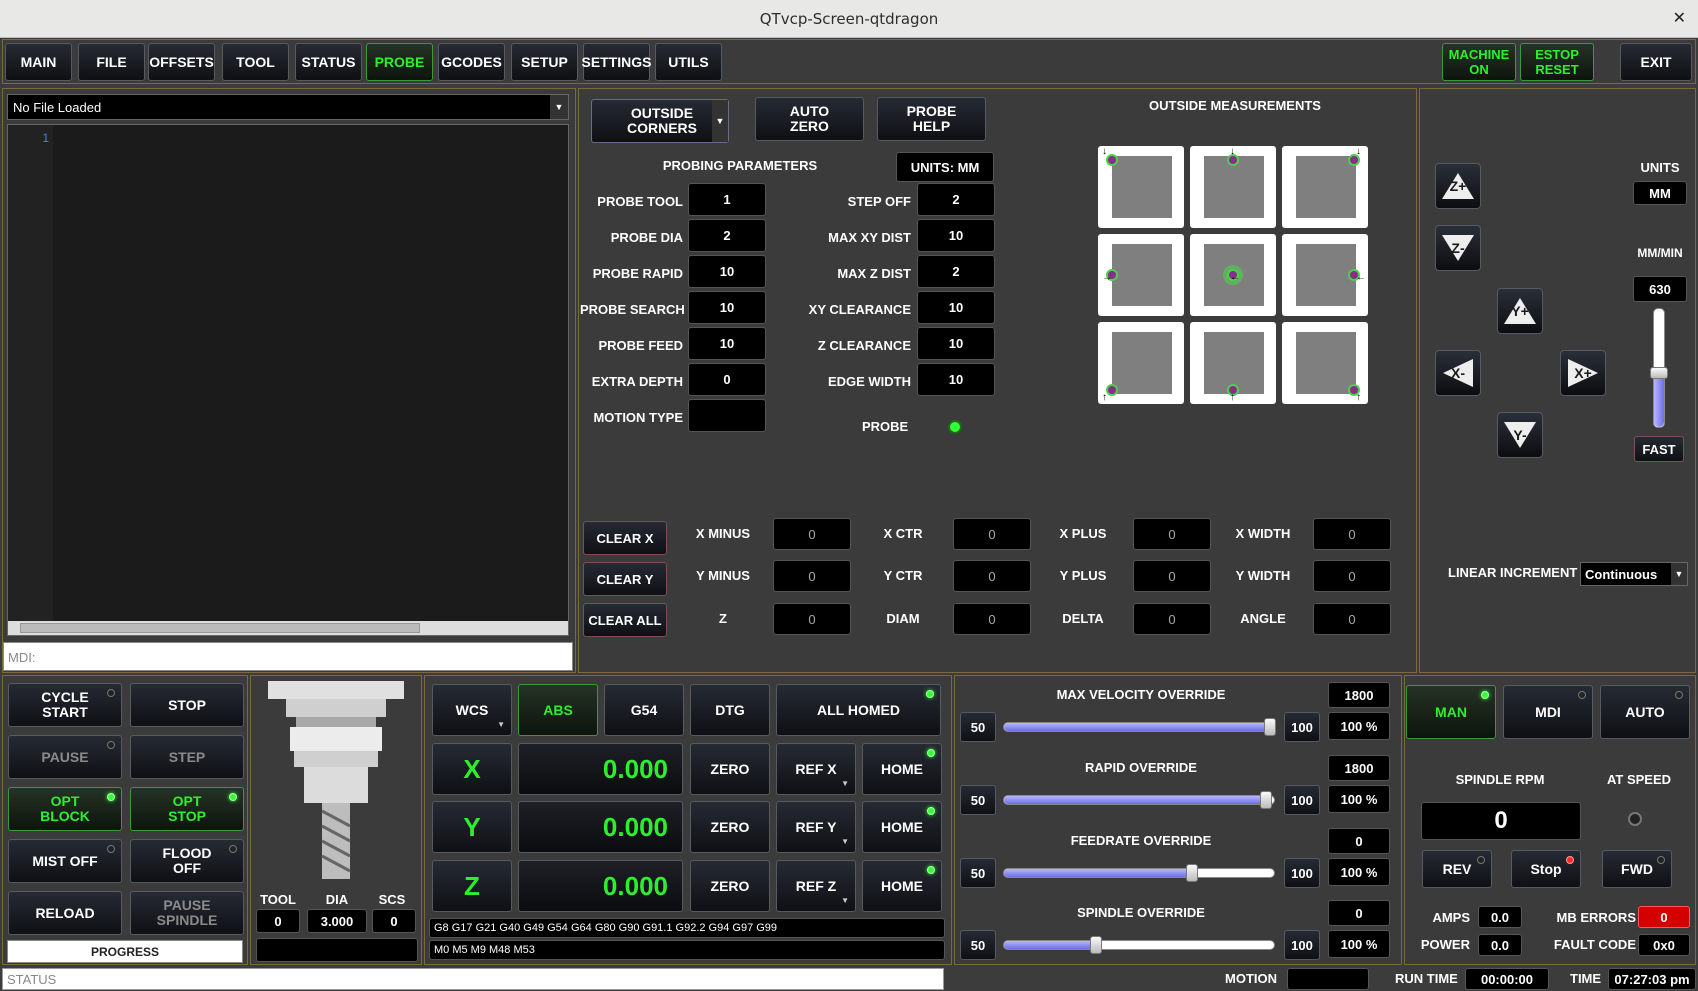 The height and width of the screenshot is (991, 1698). I want to click on jog-x-plus-button: X+, so click(1583, 373).